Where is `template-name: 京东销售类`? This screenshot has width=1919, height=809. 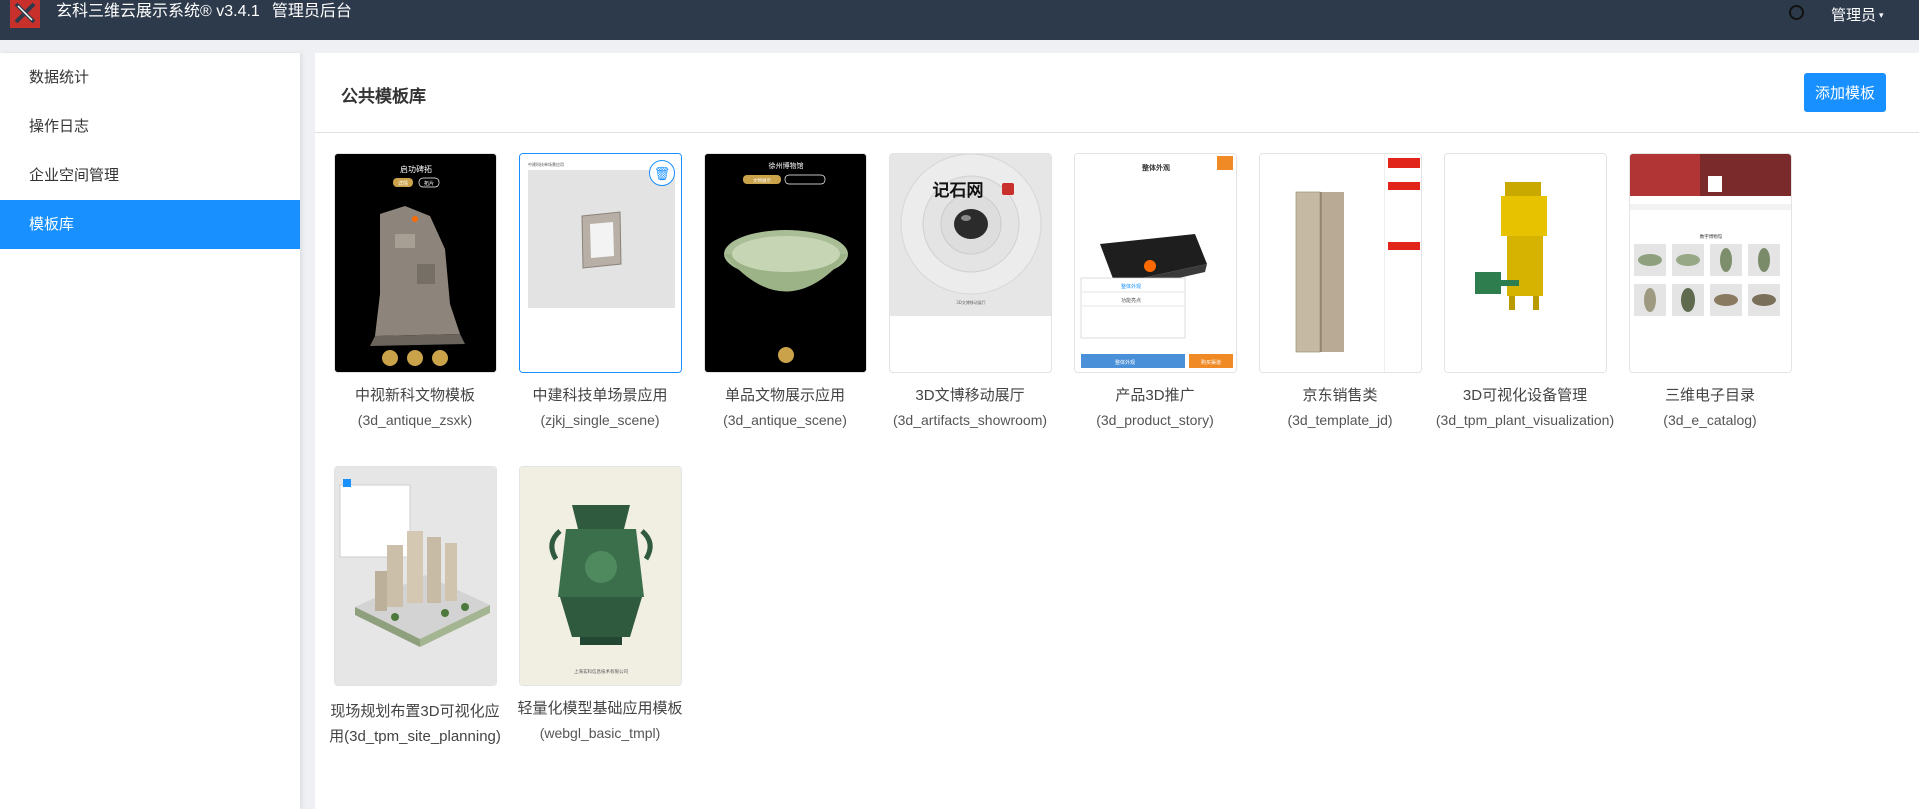
template-name: 京东销售类 is located at coordinates (1340, 395).